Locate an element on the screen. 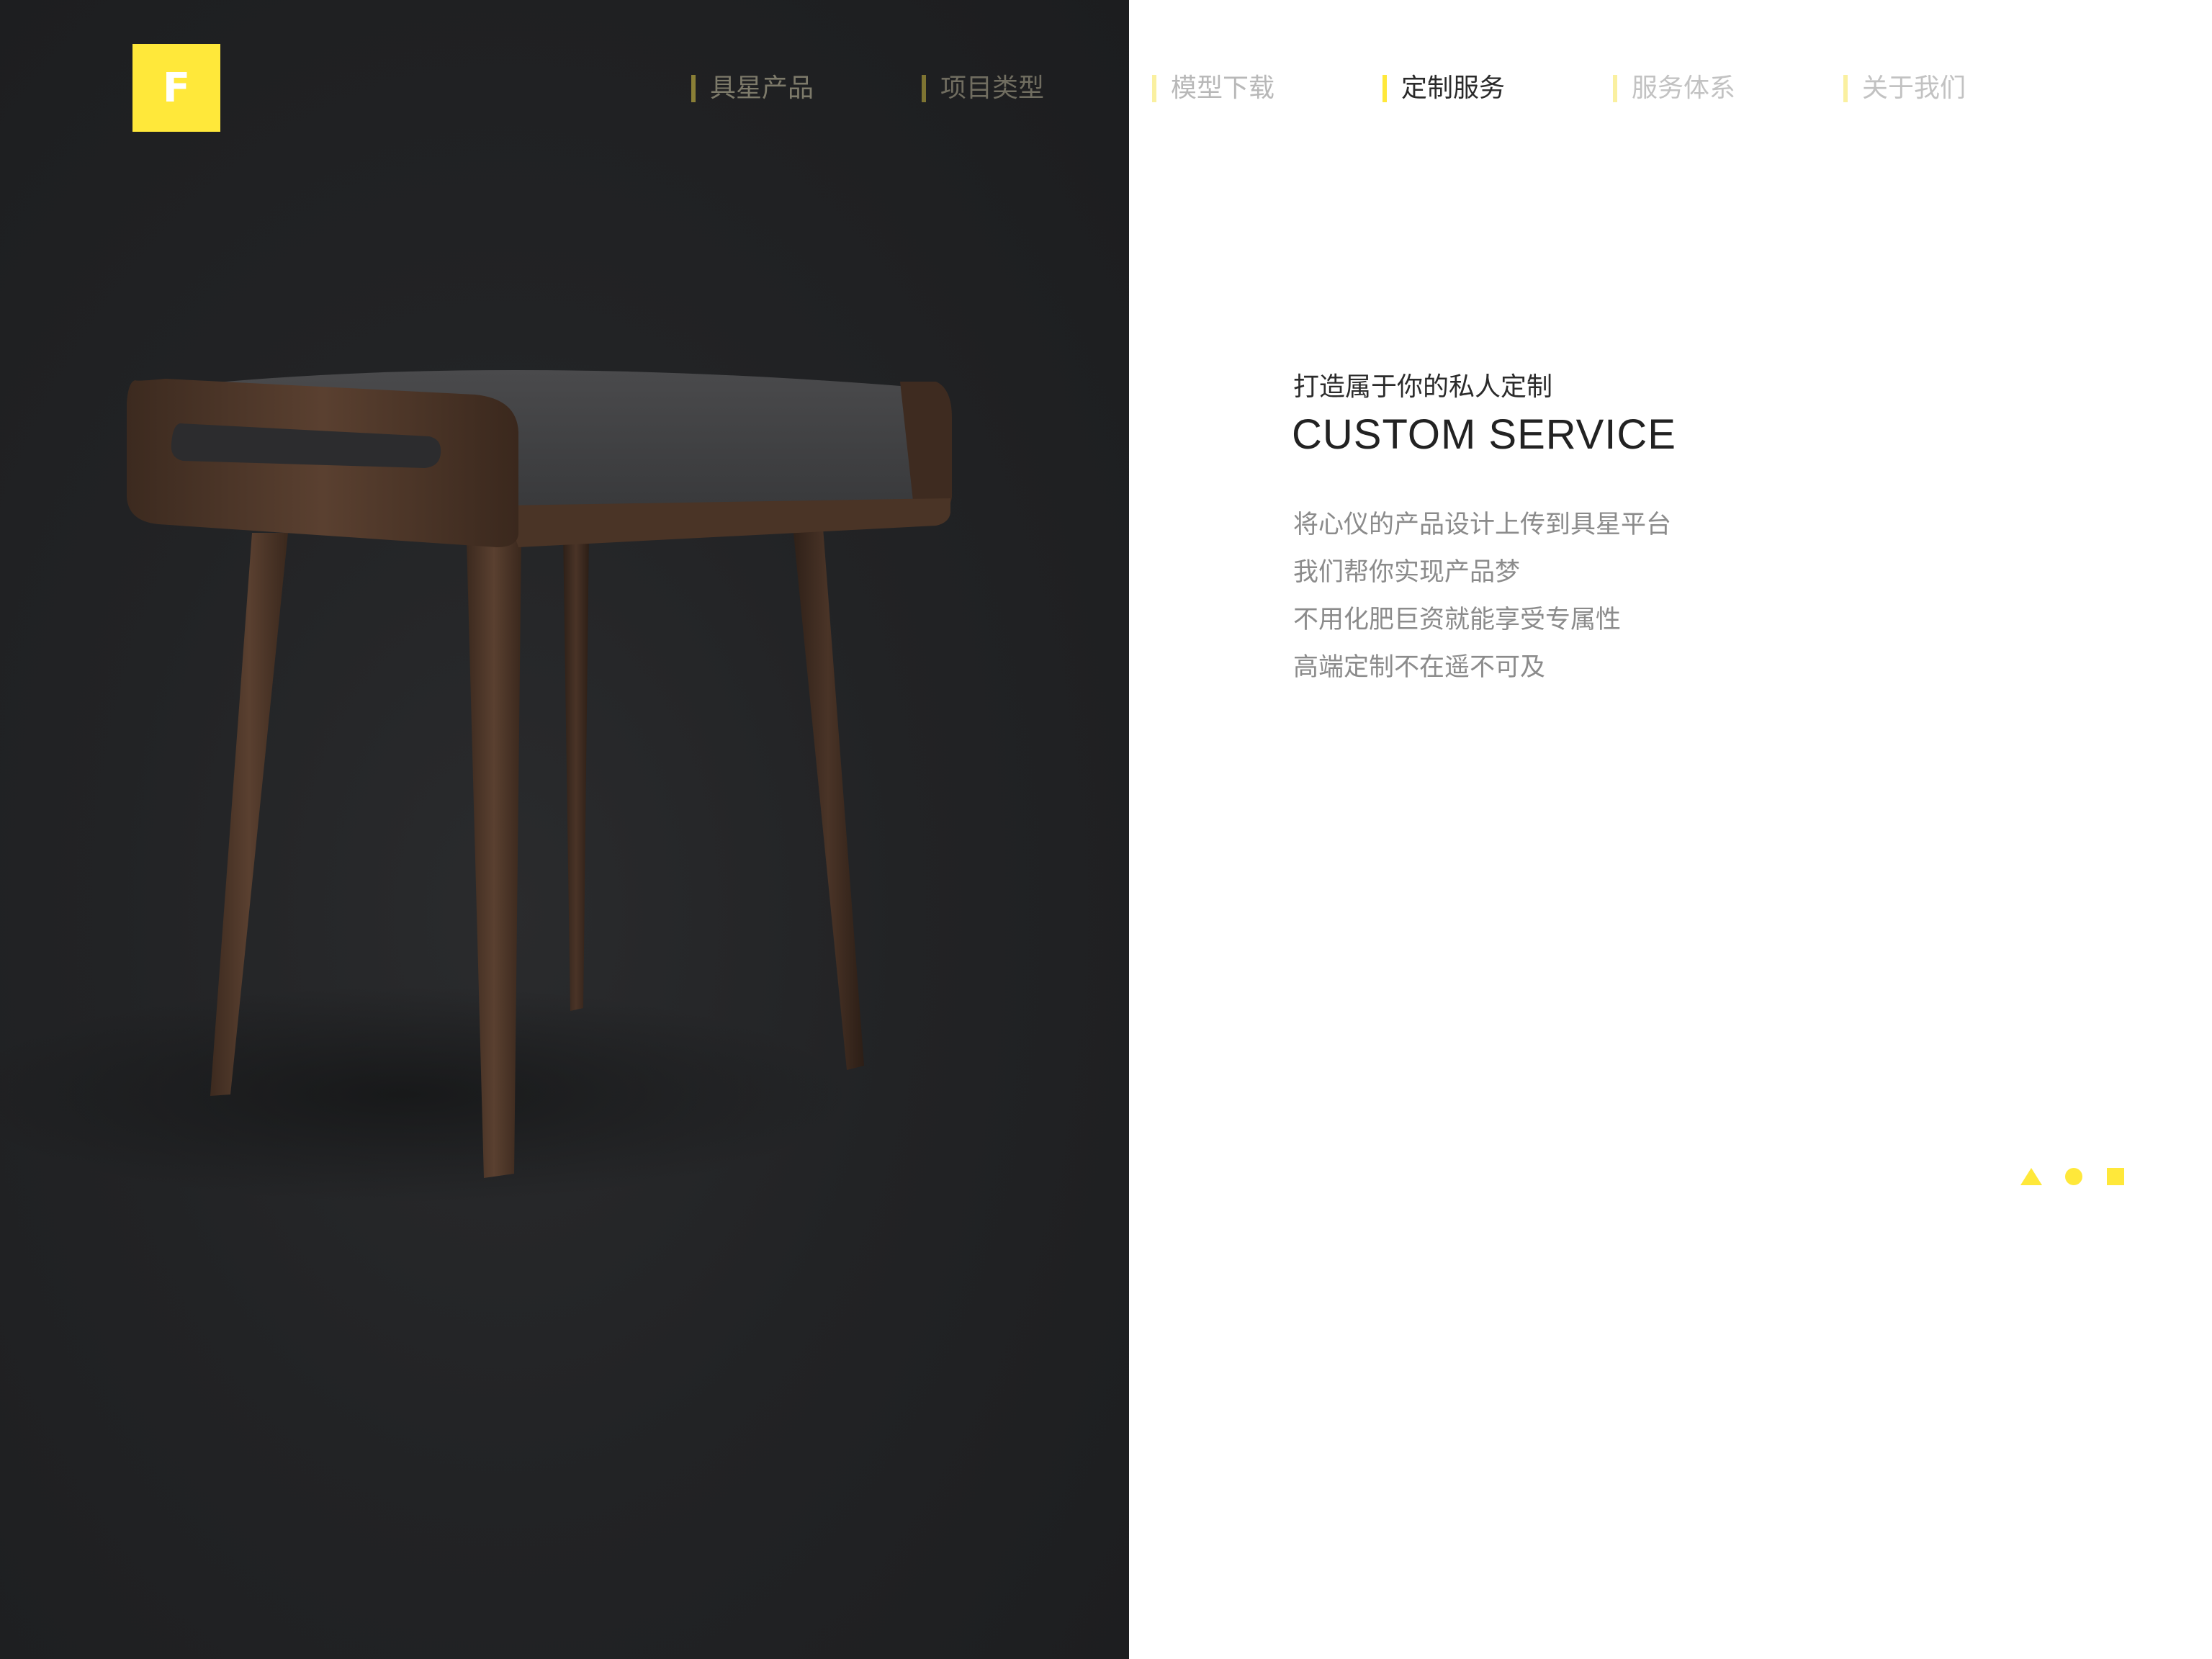 The height and width of the screenshot is (1659, 2212). square-icon is located at coordinates (2115, 1176).